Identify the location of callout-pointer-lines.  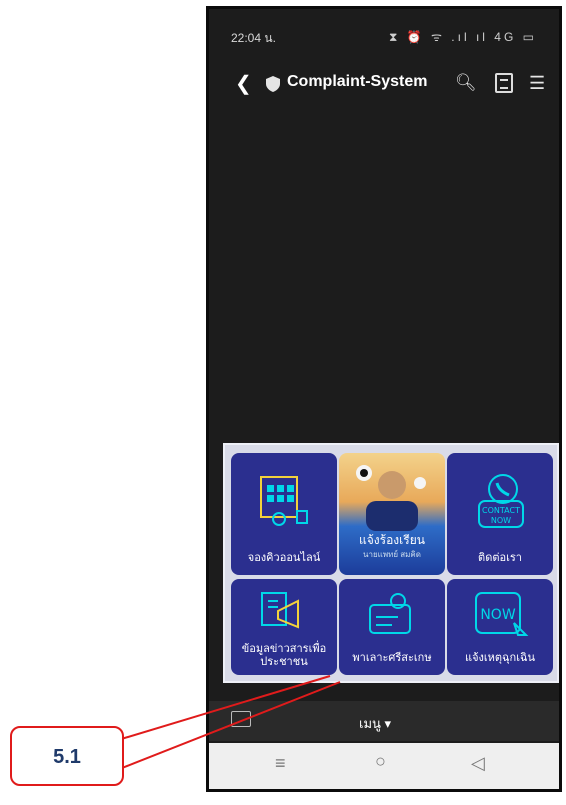
(229, 722).